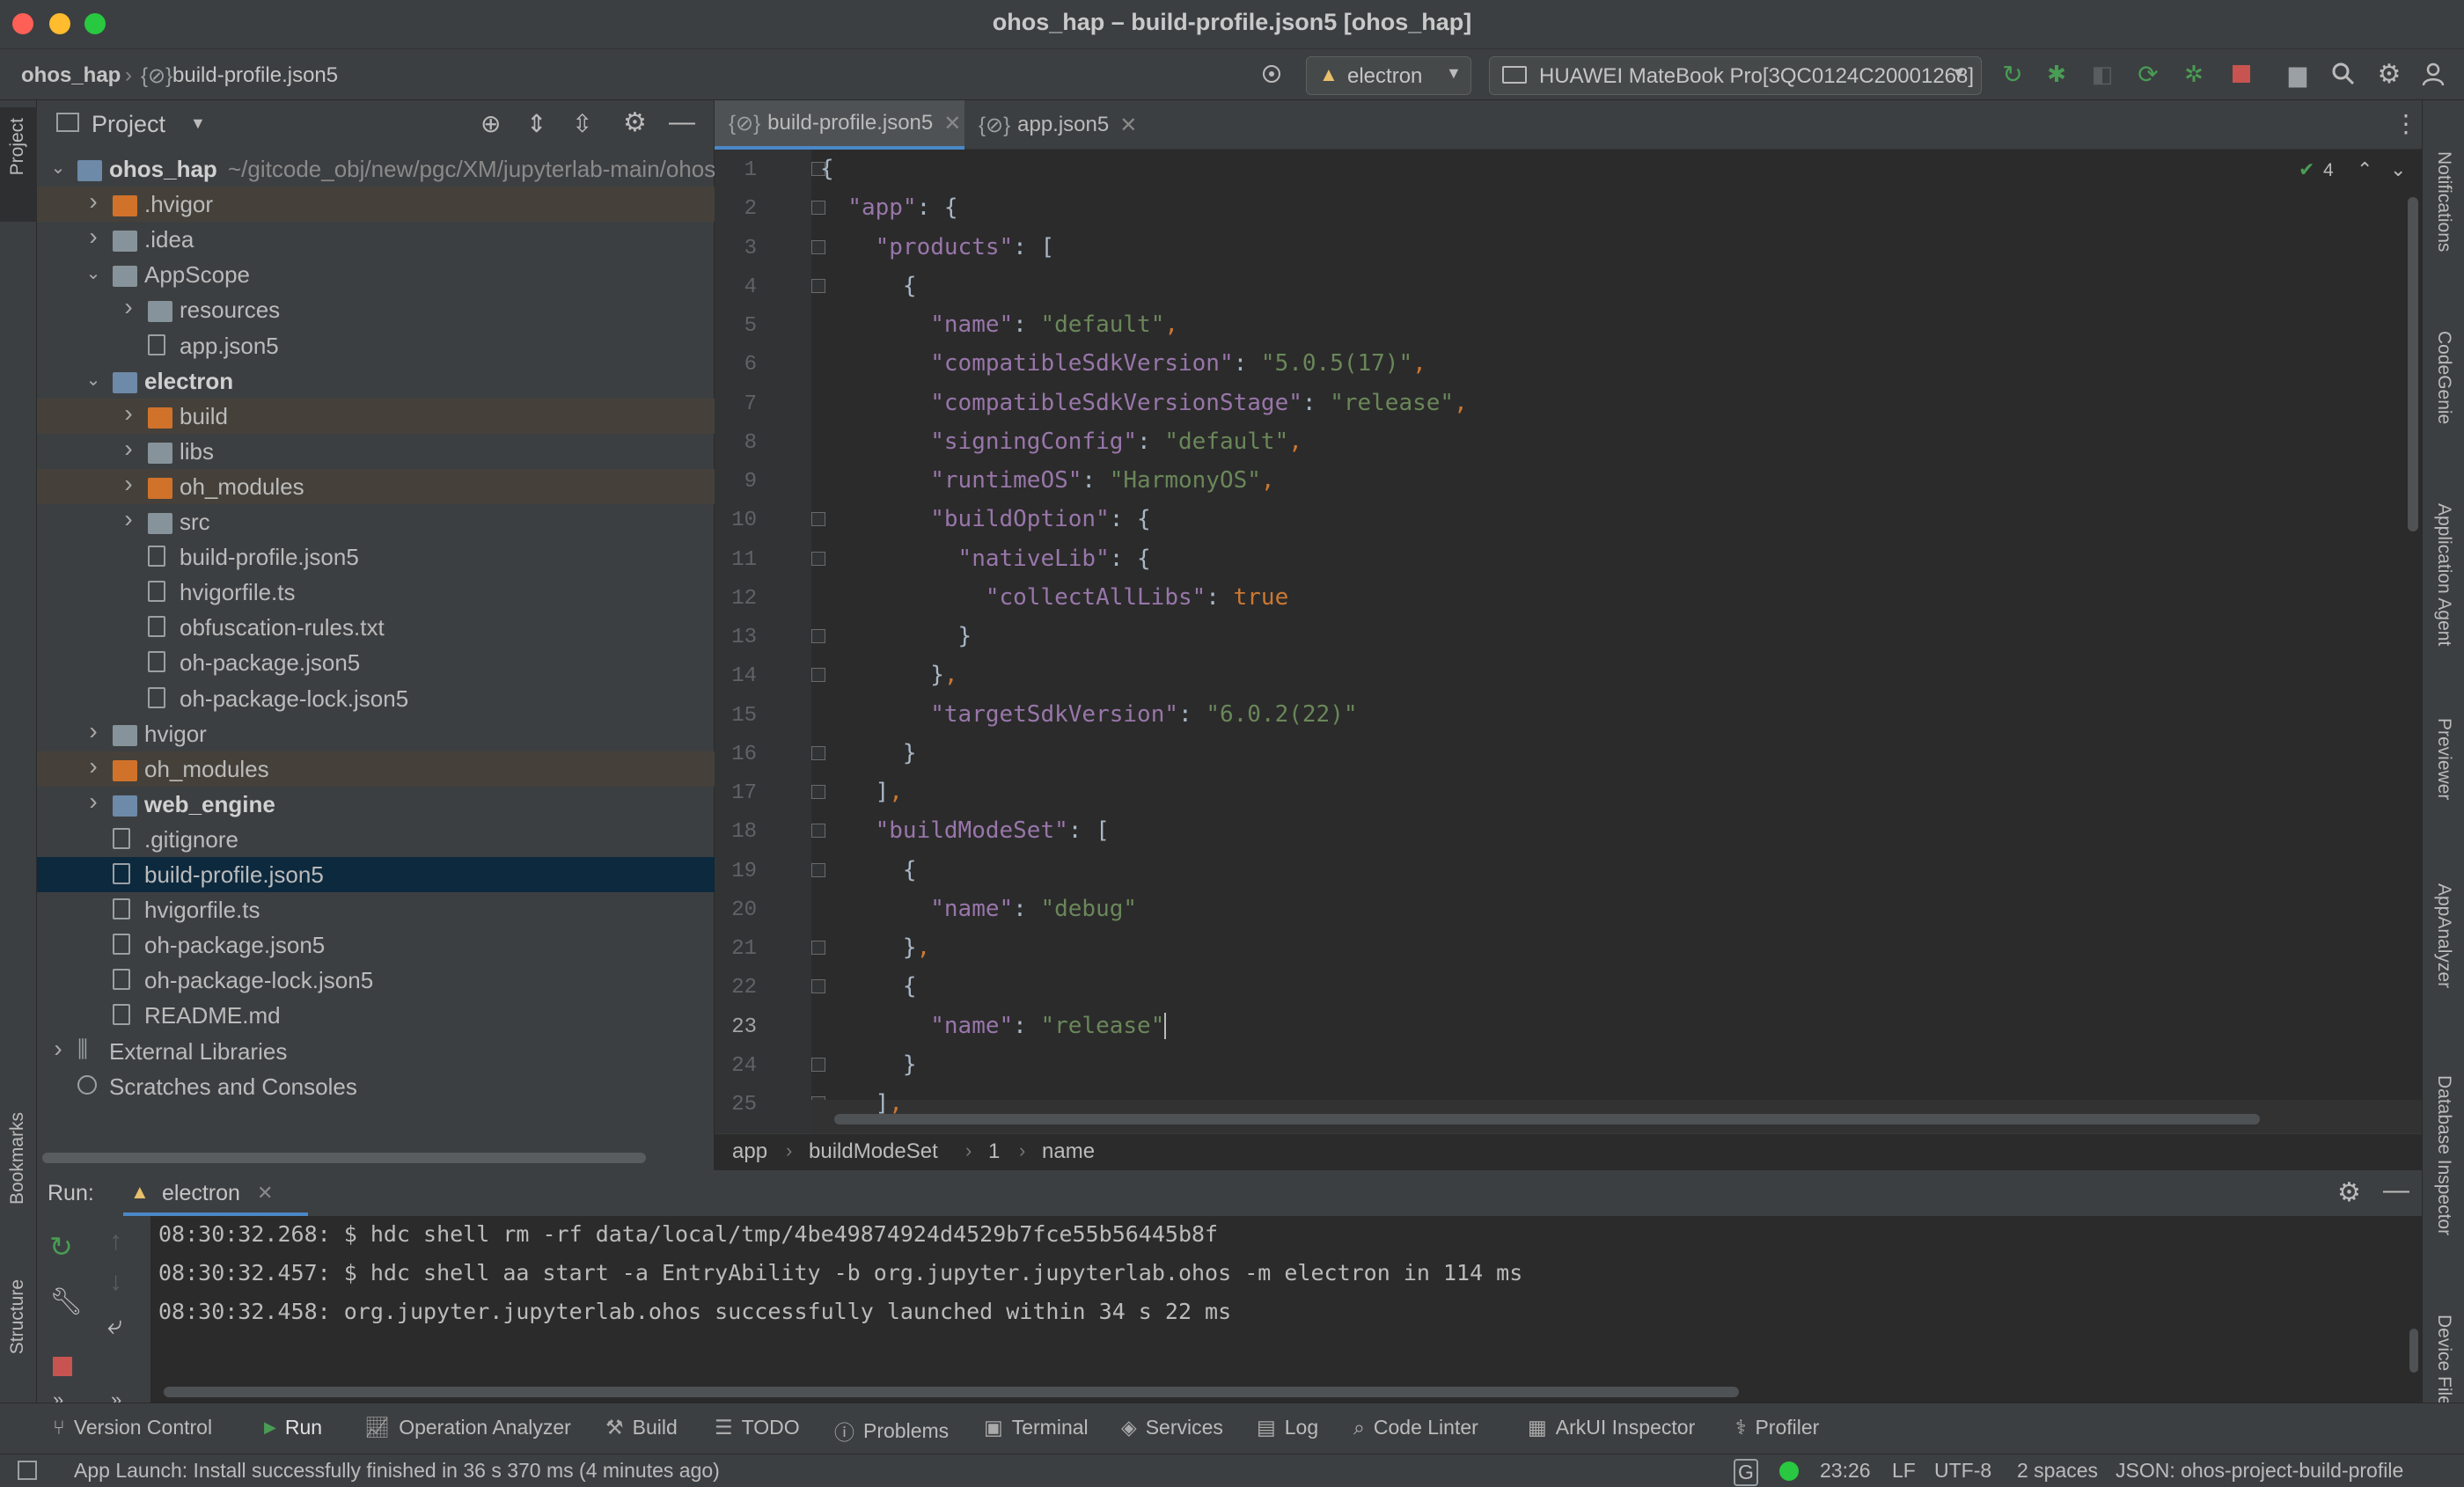  What do you see at coordinates (2298, 74) in the screenshot?
I see `project-structure-icon: ▆` at bounding box center [2298, 74].